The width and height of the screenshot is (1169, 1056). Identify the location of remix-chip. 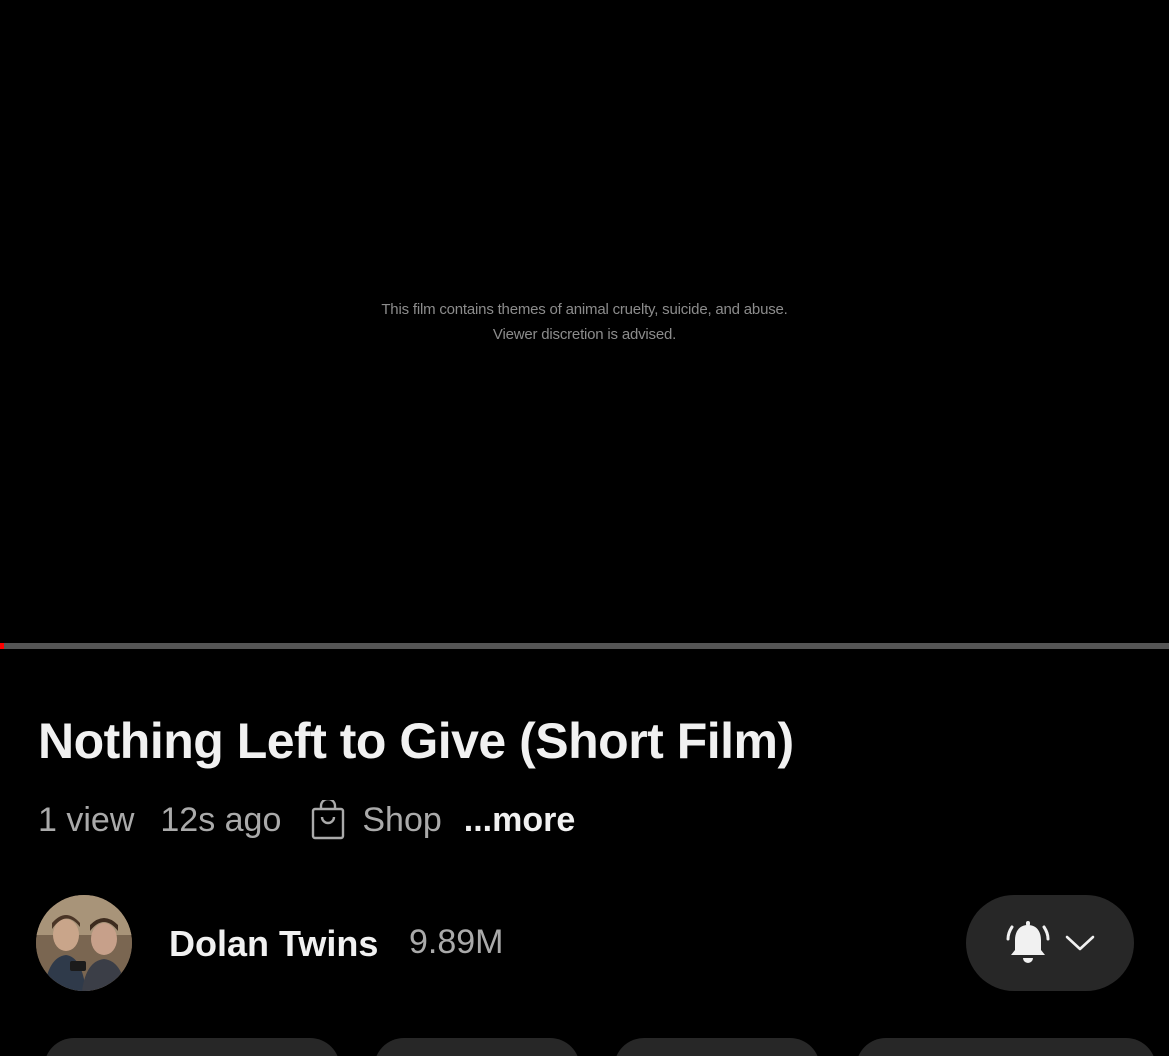
(717, 1047).